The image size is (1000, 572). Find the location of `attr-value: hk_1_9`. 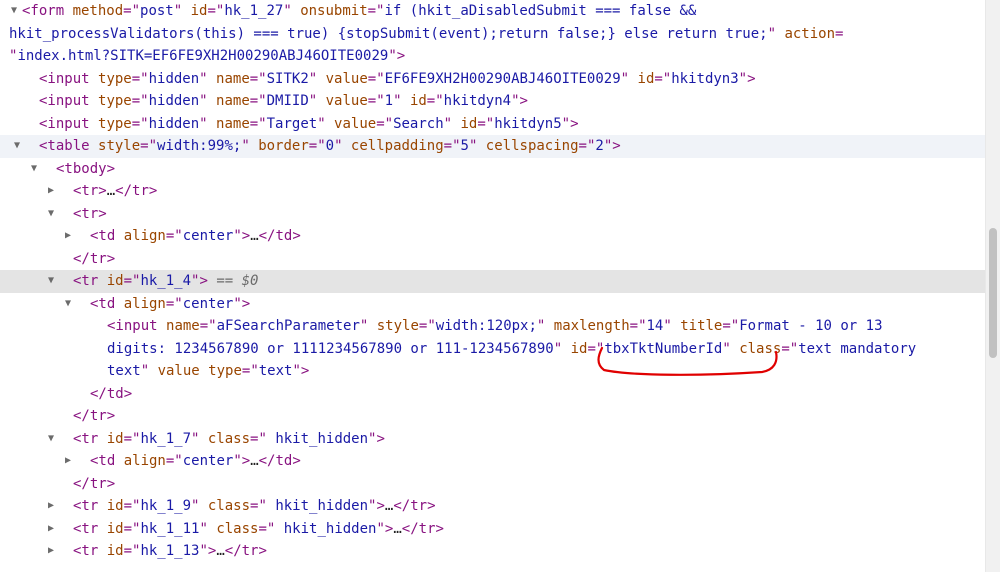

attr-value: hk_1_9 is located at coordinates (166, 506).